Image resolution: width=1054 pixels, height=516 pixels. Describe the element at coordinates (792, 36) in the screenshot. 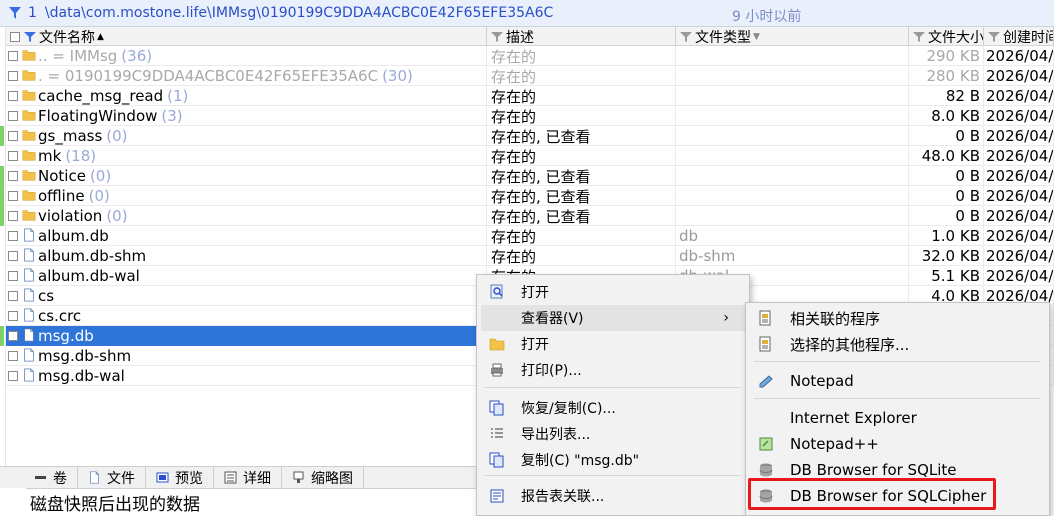

I see `column-type: 文件类型 ▼` at that location.